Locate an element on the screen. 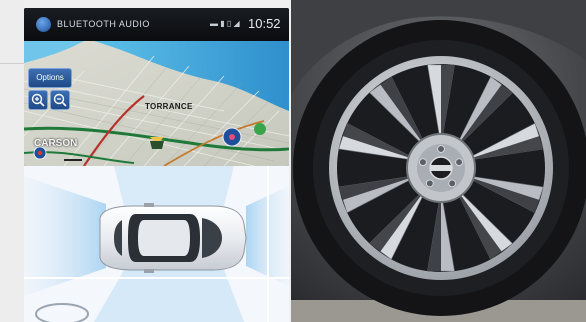  audio-source-label: BLUETOOTH AUDIO is located at coordinates (103, 24).